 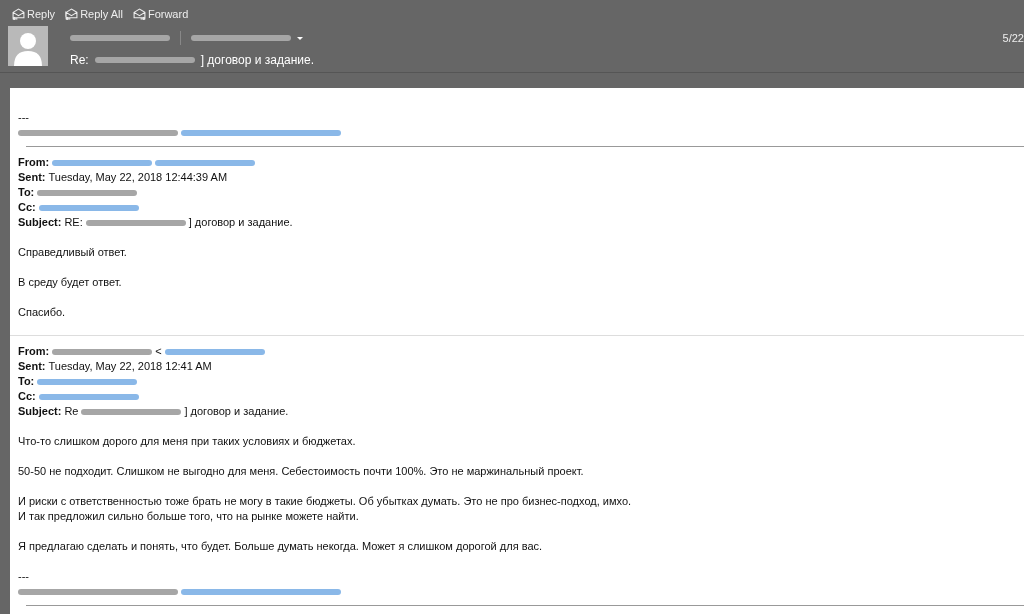 I want to click on avatar-icon, so click(x=28, y=46).